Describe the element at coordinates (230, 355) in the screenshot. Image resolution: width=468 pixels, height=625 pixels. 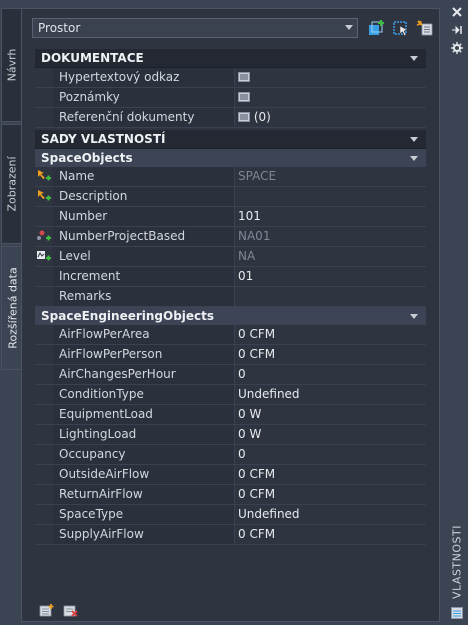
I see `property-row: AirFlowPerPerson 0 CFM` at that location.